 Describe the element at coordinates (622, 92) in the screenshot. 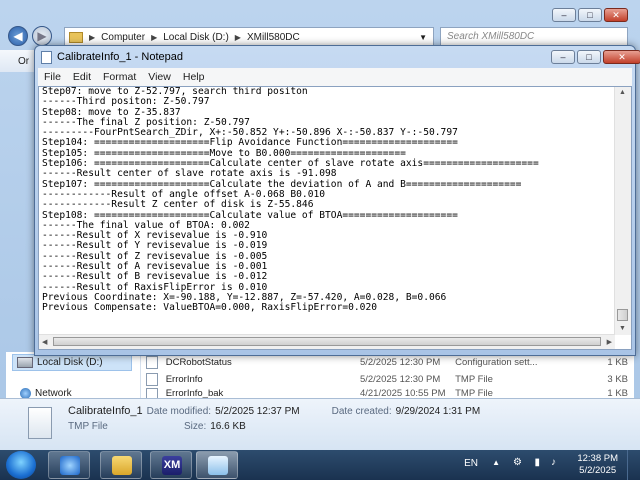

I see `scroll-up-icon: ▲` at that location.